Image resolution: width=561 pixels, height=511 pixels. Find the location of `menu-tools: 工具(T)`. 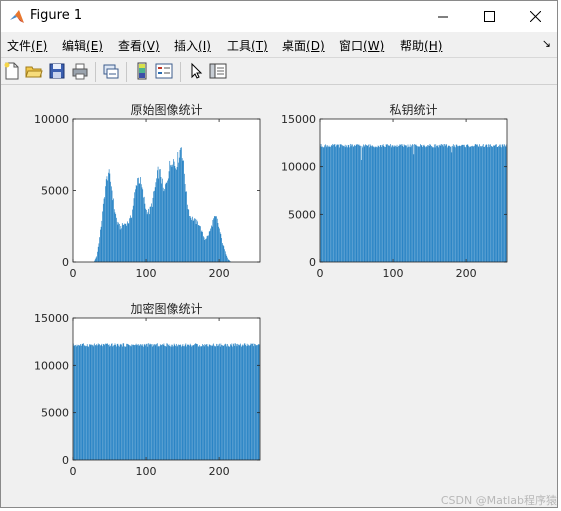

menu-tools: 工具(T) is located at coordinates (247, 45).